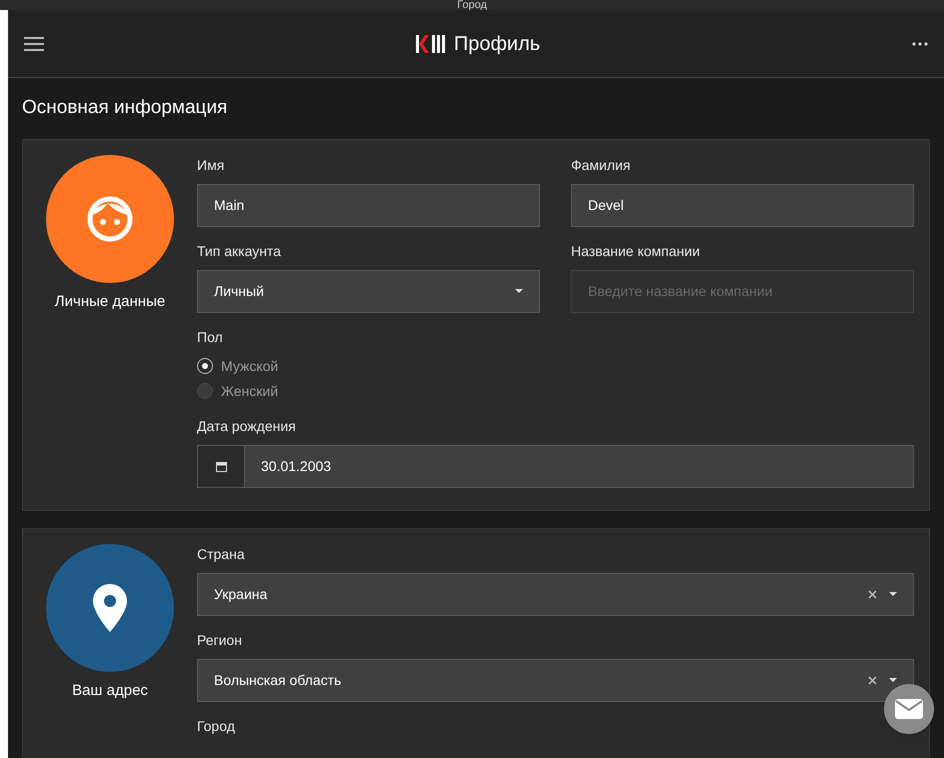  What do you see at coordinates (249, 391) in the screenshot?
I see `radio-label: Женский` at bounding box center [249, 391].